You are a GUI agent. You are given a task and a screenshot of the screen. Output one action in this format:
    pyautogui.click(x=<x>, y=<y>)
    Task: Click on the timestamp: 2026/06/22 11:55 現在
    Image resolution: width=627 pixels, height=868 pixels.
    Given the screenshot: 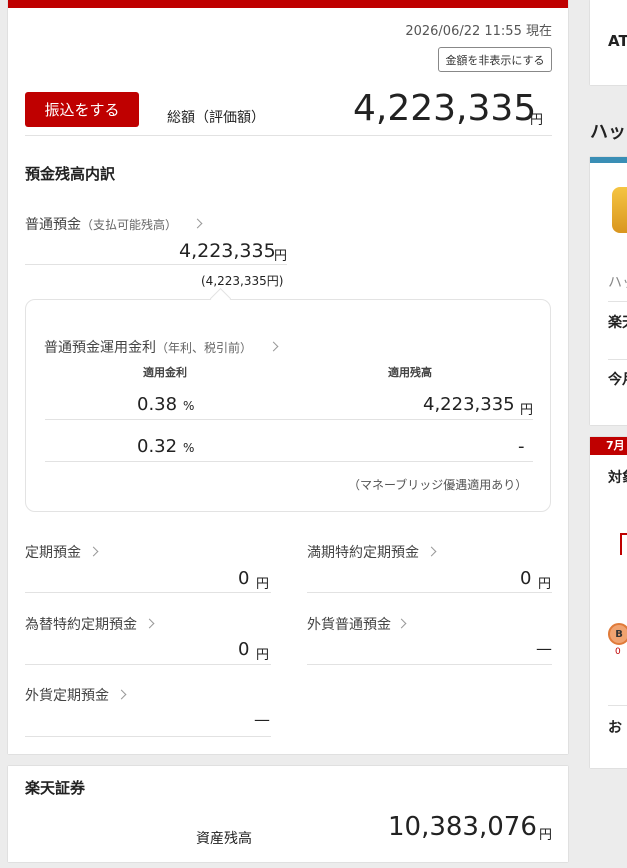 What is the action you would take?
    pyautogui.click(x=478, y=31)
    